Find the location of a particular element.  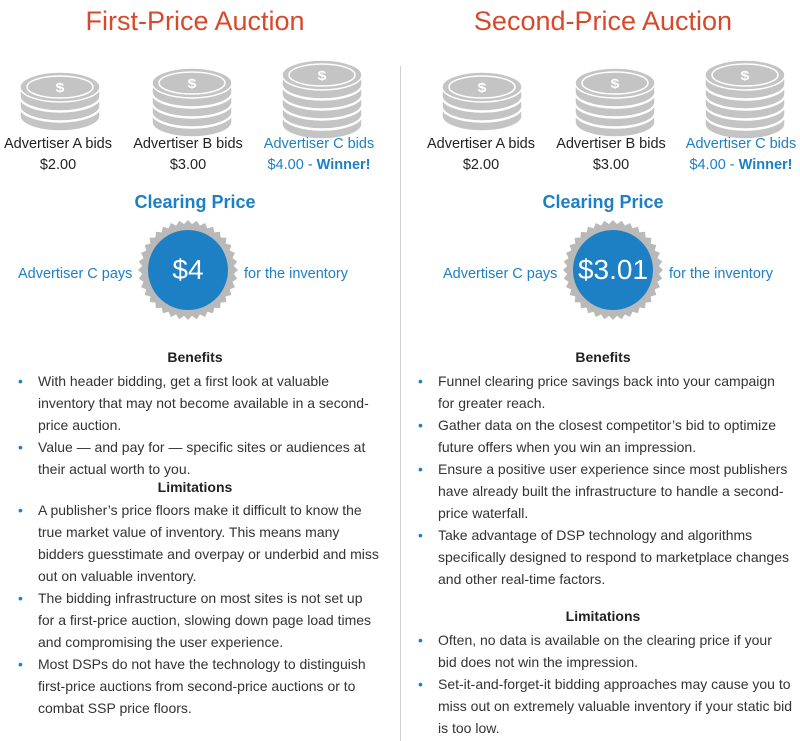

column-divider is located at coordinates (400, 403).